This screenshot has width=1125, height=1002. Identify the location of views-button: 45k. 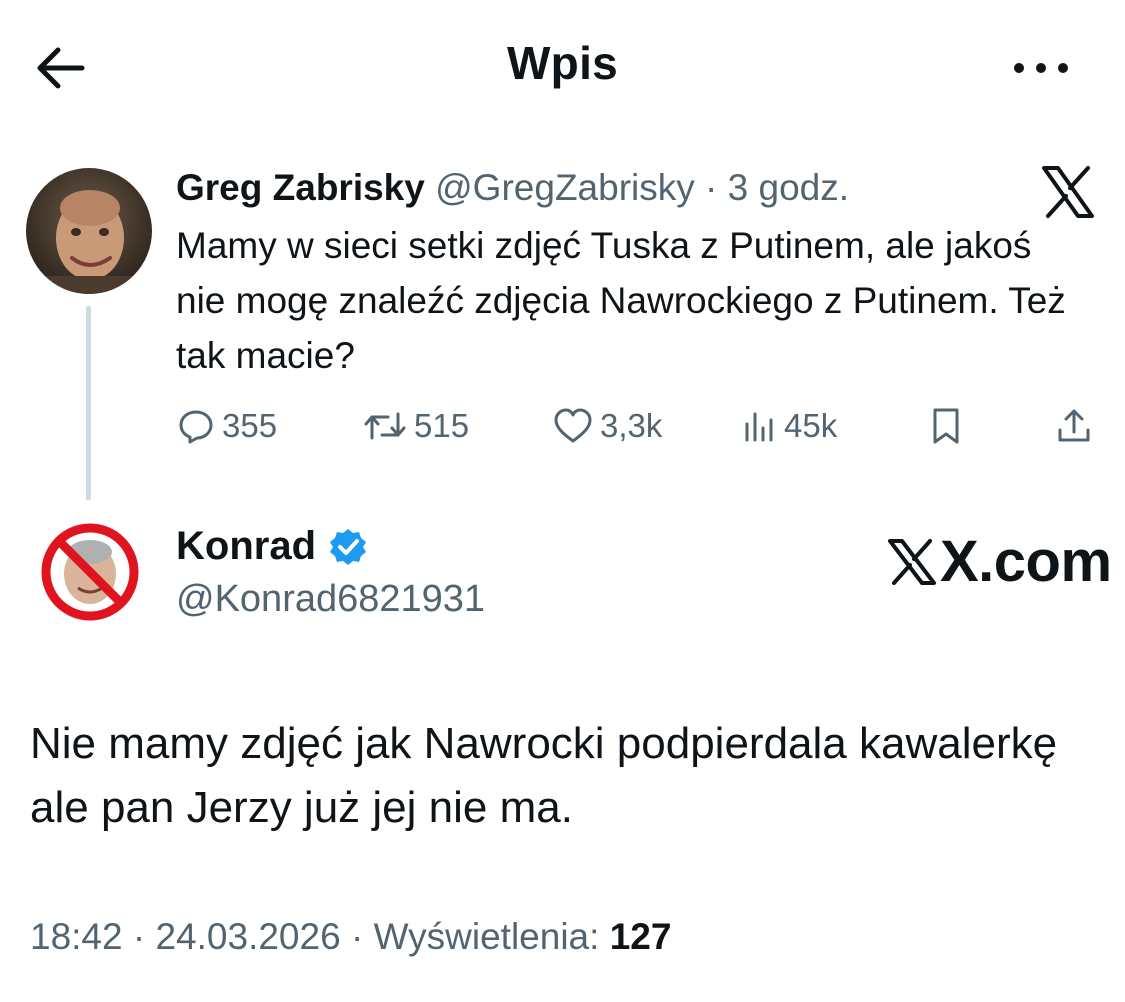
(789, 426).